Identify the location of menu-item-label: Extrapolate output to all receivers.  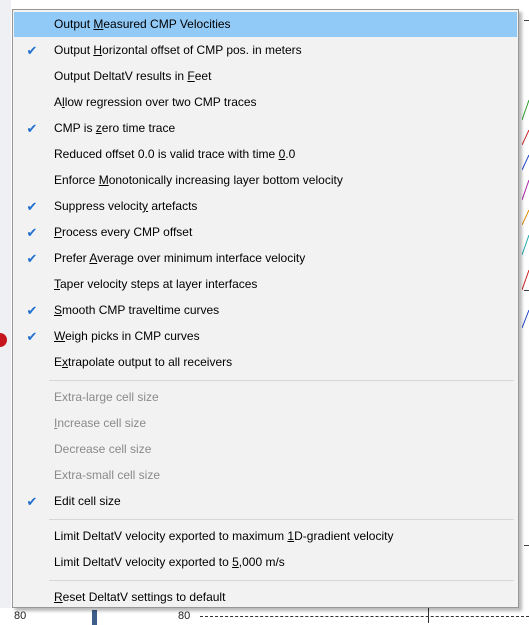
(143, 362).